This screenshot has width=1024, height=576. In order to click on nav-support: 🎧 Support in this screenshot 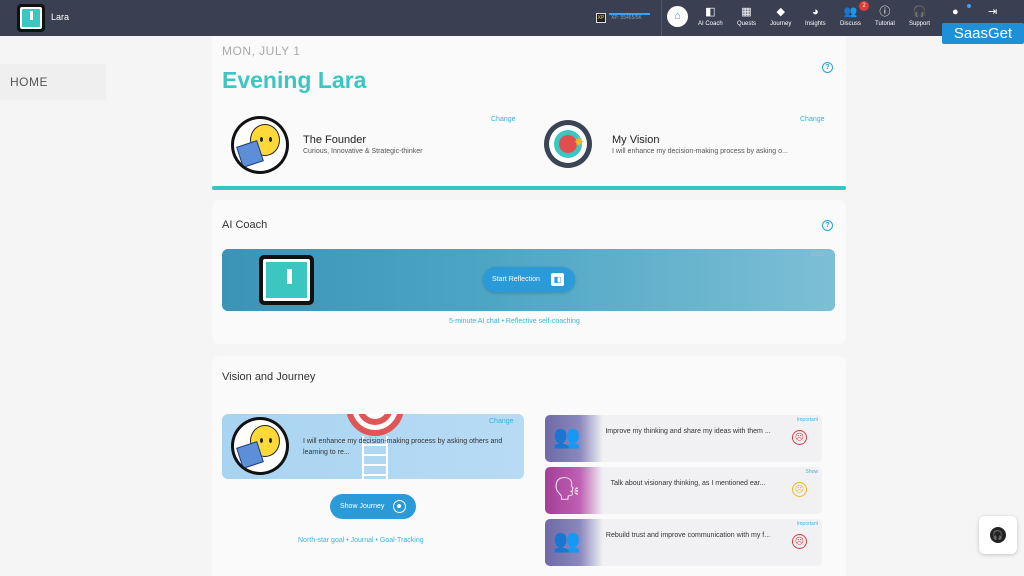, I will do `click(919, 16)`.